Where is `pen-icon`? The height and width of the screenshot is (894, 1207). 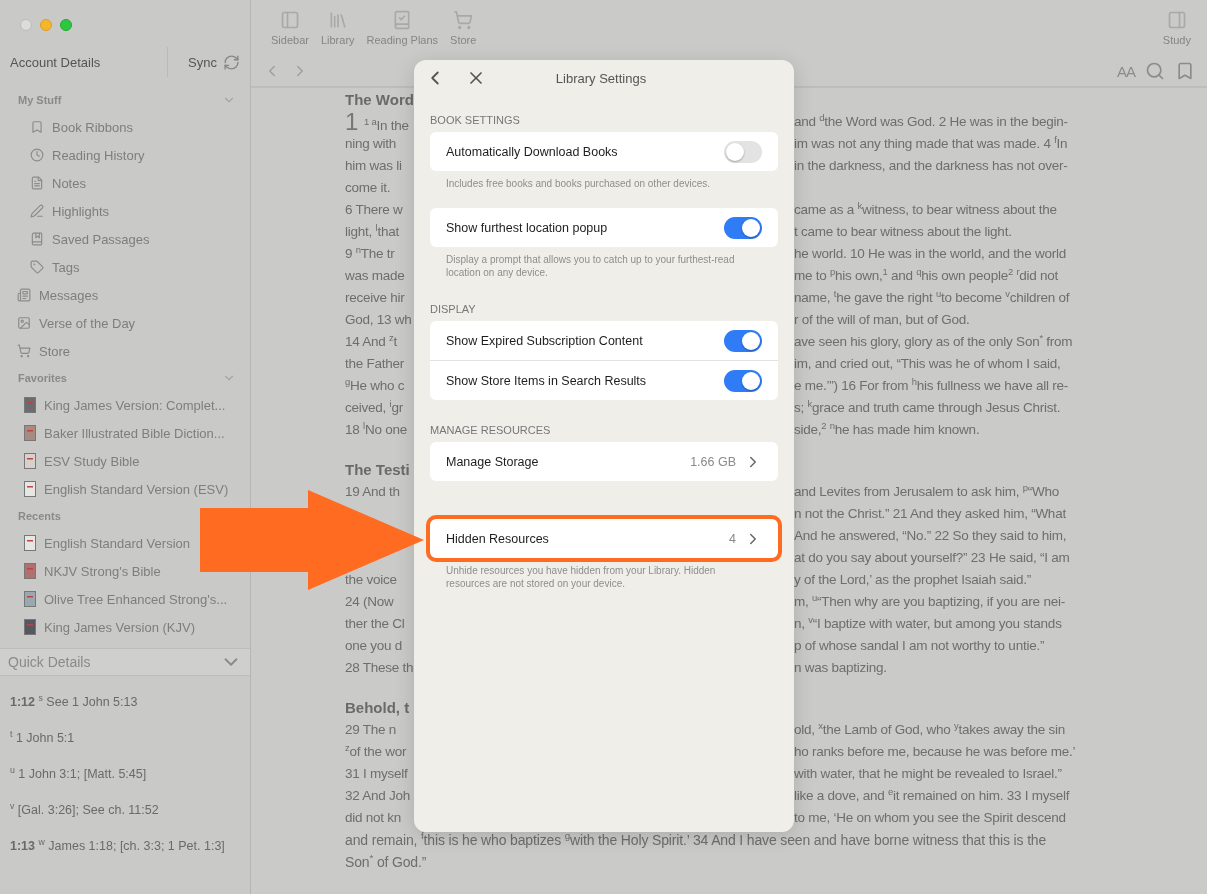
pen-icon is located at coordinates (37, 211).